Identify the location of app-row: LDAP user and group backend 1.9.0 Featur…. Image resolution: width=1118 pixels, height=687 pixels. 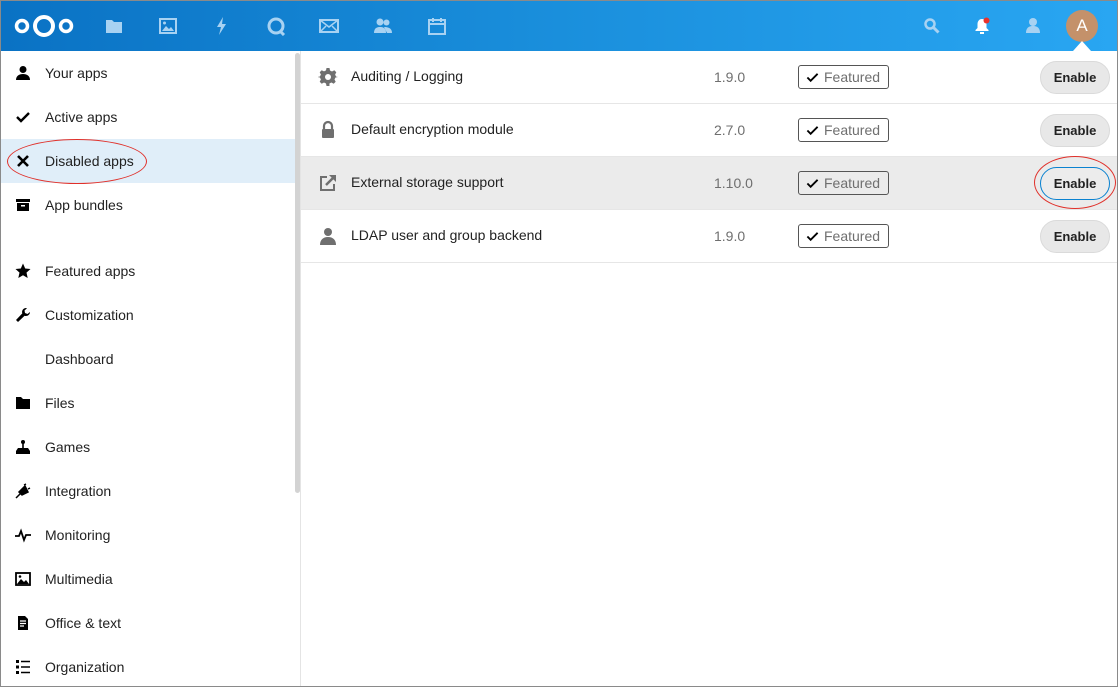
(709, 236).